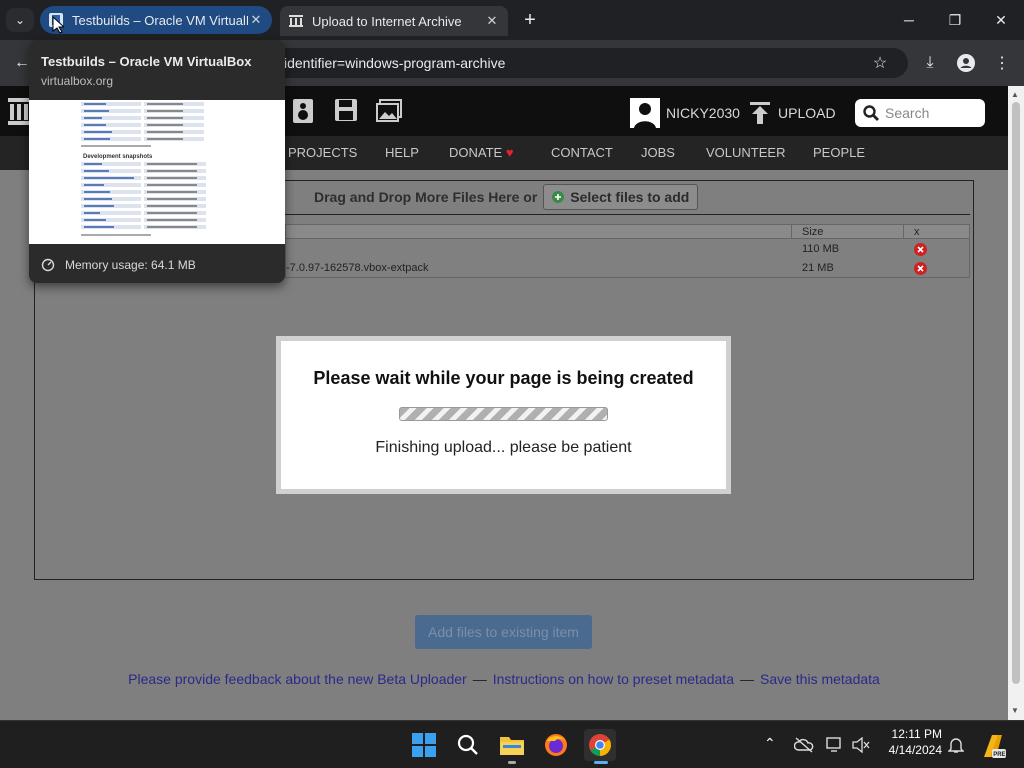  What do you see at coordinates (955, 20) in the screenshot?
I see `restore-button: ❐` at bounding box center [955, 20].